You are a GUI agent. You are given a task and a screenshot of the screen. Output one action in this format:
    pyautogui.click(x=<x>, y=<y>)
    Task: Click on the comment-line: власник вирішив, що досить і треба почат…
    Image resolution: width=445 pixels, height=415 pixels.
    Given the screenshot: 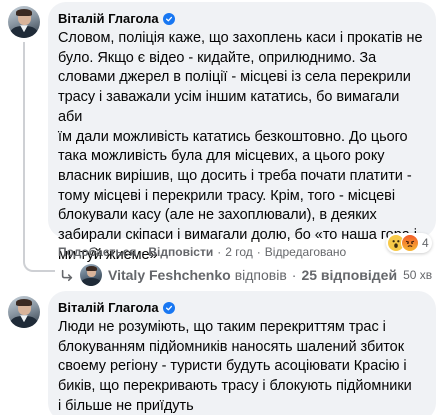 What is the action you would take?
    pyautogui.click(x=235, y=175)
    